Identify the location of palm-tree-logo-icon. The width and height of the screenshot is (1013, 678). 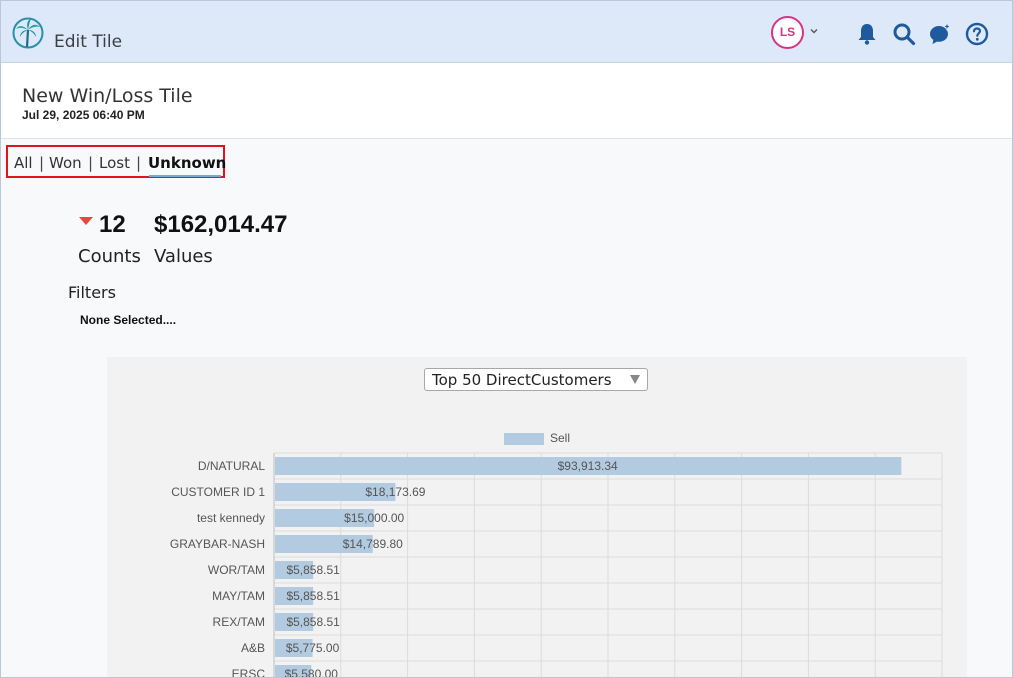
(28, 33).